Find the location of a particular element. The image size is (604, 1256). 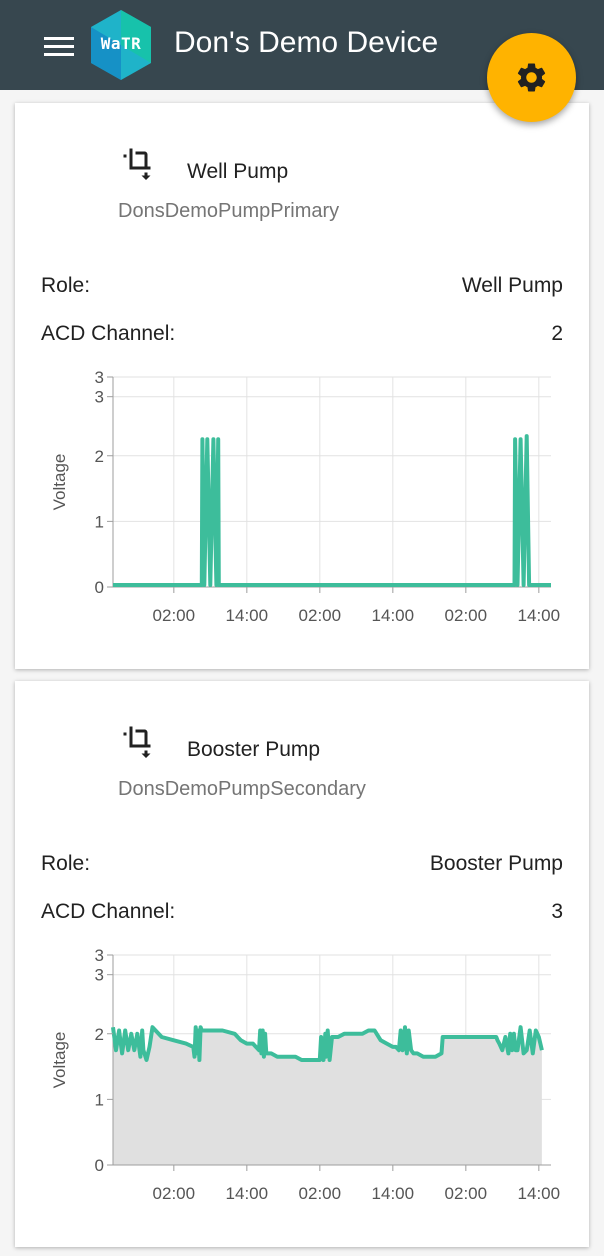

gear-icon is located at coordinates (531, 77).